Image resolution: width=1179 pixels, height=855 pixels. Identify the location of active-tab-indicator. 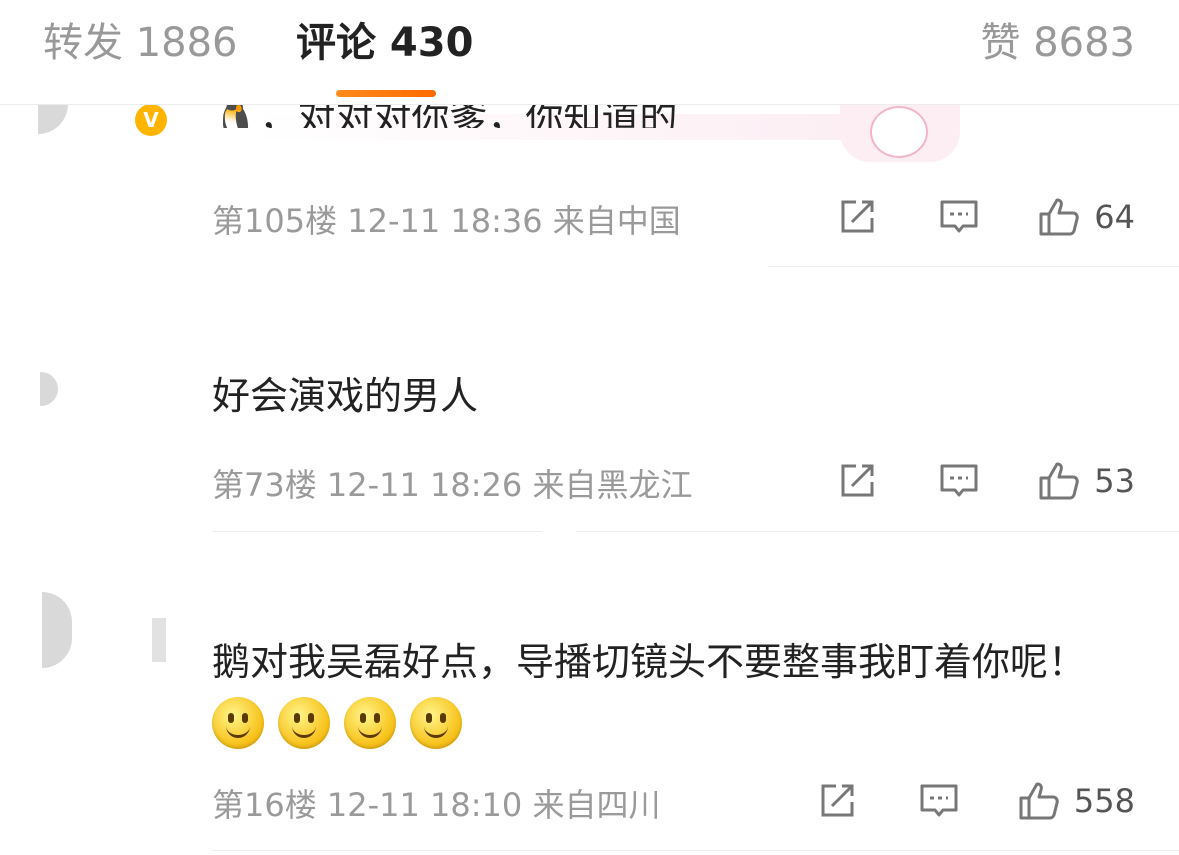
(386, 93).